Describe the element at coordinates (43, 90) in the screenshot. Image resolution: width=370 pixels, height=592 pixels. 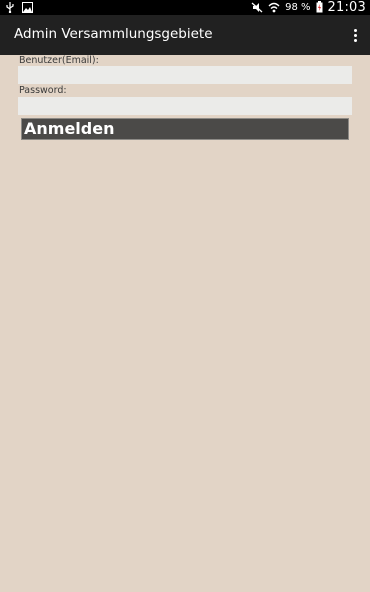
I see `password-label: Password:` at that location.